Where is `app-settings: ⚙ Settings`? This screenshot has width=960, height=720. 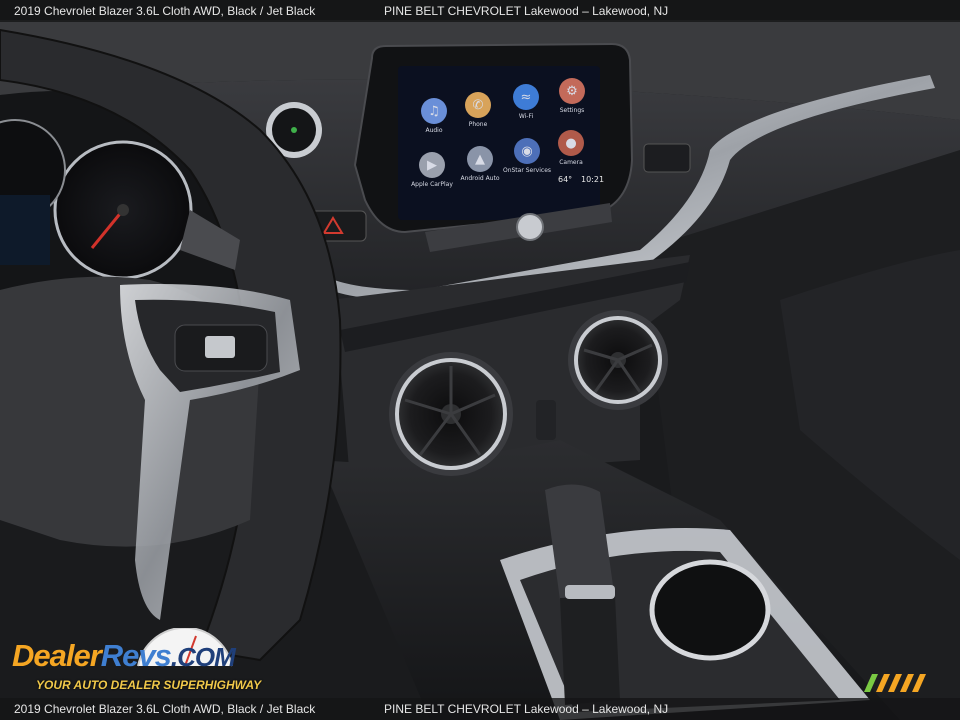
app-settings: ⚙ Settings is located at coordinates (572, 96).